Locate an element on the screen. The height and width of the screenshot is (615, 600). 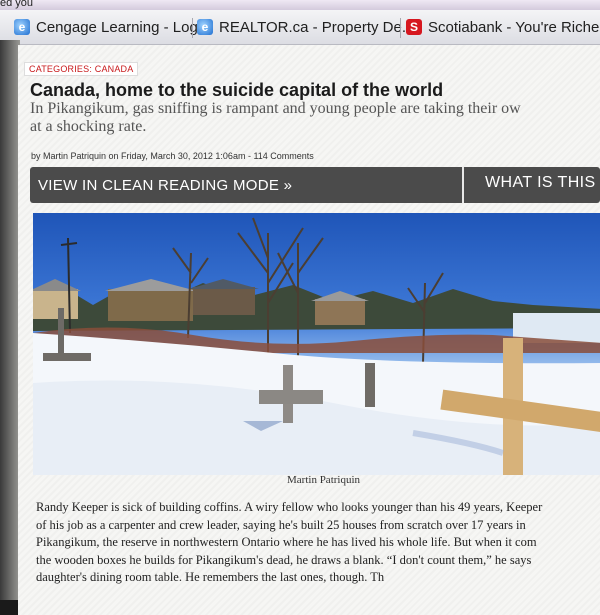
category-badge: CATEGORIES: CANADA is located at coordinates (81, 69).